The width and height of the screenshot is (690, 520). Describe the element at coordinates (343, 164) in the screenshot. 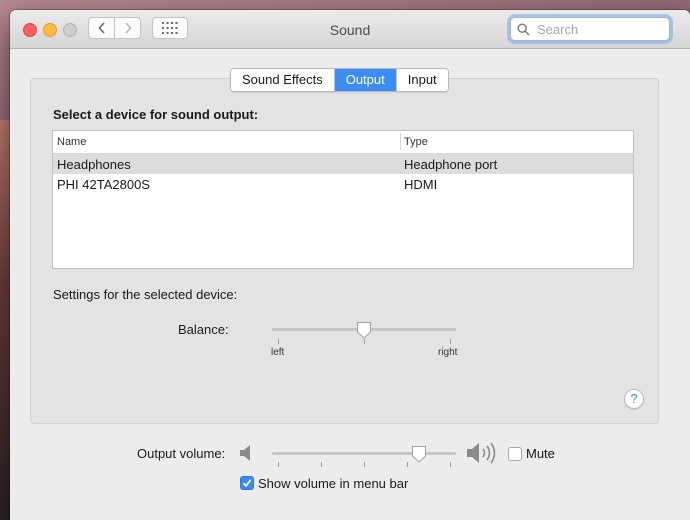

I see `table-row: Headphones Headphone port` at that location.